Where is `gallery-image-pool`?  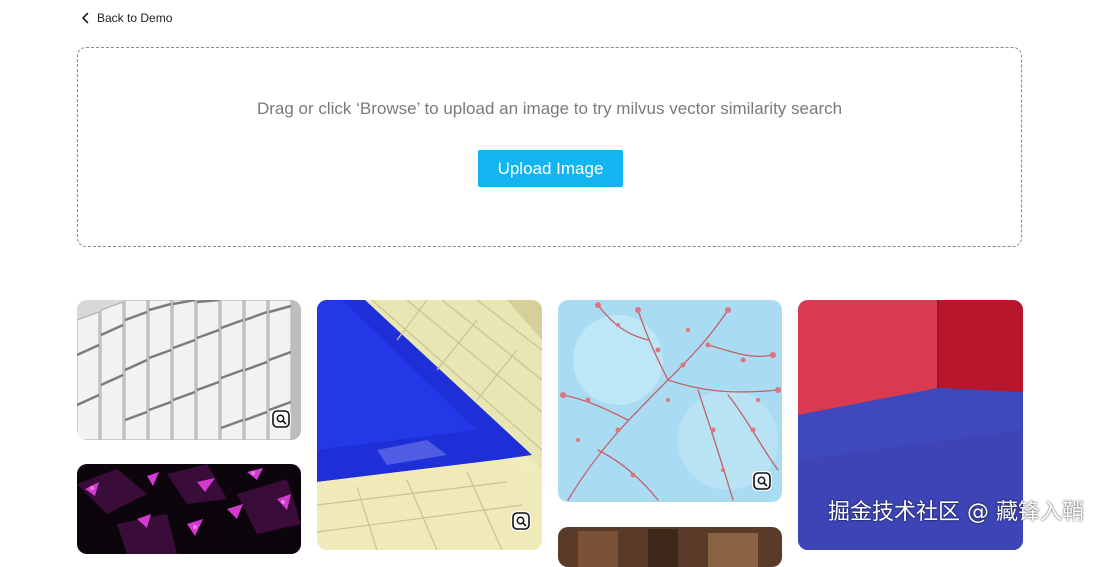
gallery-image-pool is located at coordinates (429, 425).